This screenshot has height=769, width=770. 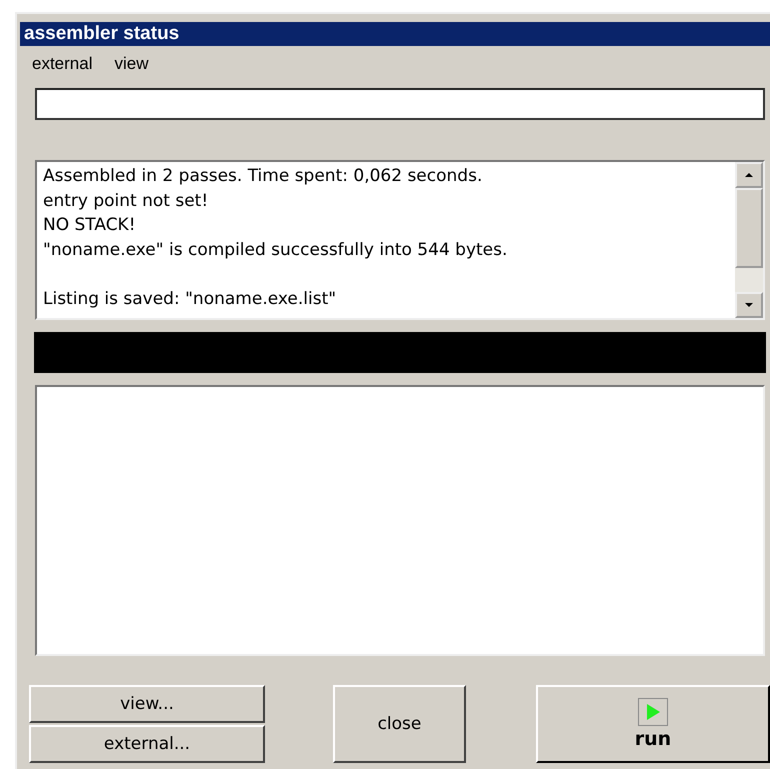 What do you see at coordinates (749, 175) in the screenshot?
I see `scroll-up-icon` at bounding box center [749, 175].